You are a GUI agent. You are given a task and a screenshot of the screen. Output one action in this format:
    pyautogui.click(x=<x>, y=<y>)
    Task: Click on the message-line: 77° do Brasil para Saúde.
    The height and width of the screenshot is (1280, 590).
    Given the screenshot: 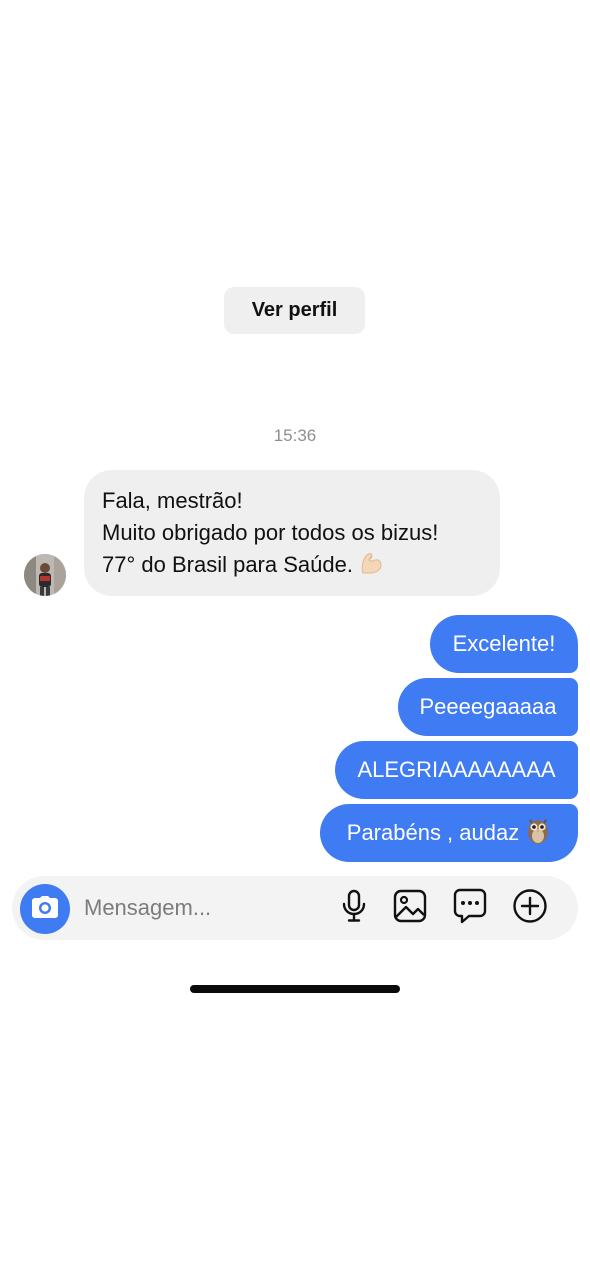 What is the action you would take?
    pyautogui.click(x=292, y=567)
    